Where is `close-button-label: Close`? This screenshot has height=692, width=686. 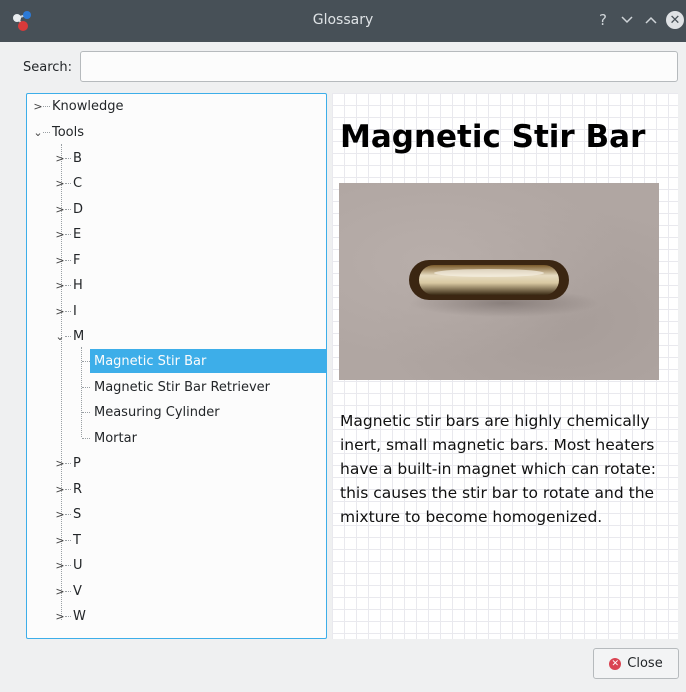 close-button-label: Close is located at coordinates (645, 663).